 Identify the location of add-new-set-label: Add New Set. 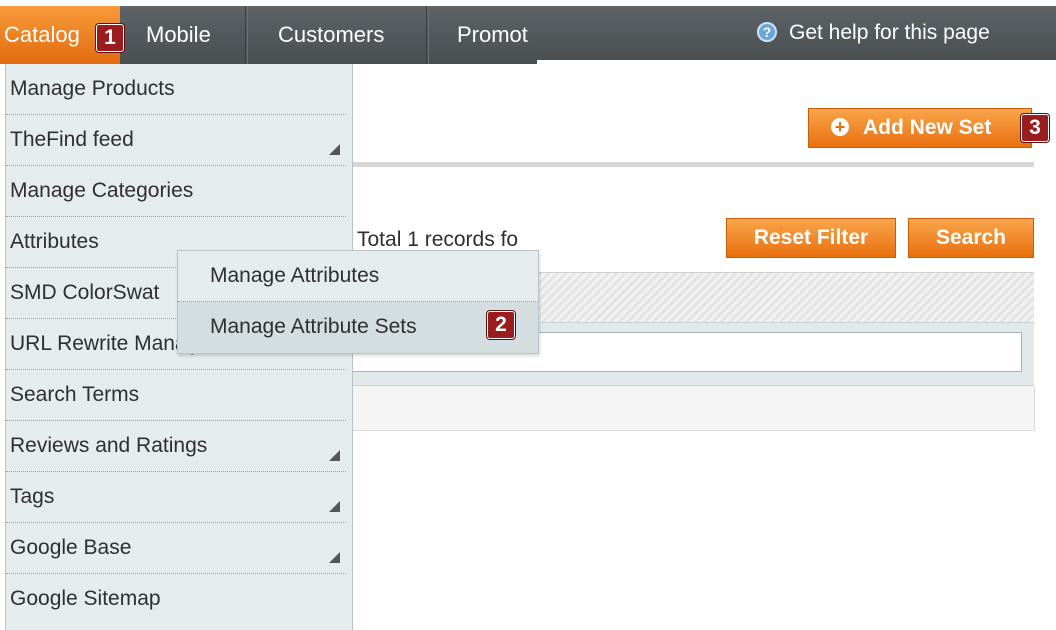
(927, 127).